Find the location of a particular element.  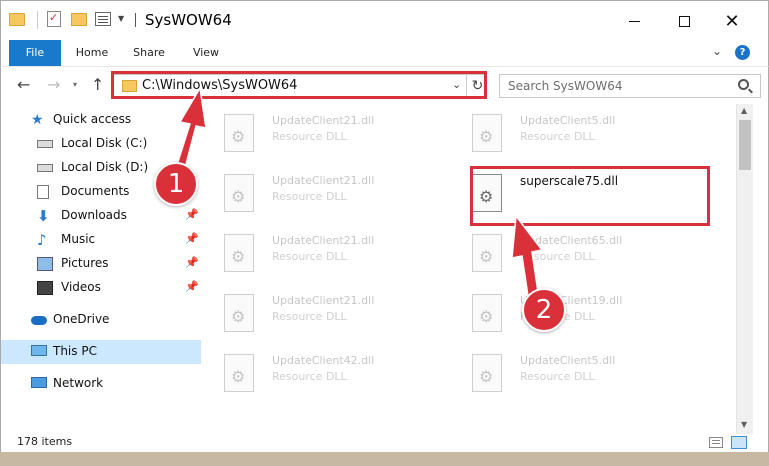

large-icons-view-icon is located at coordinates (739, 442).